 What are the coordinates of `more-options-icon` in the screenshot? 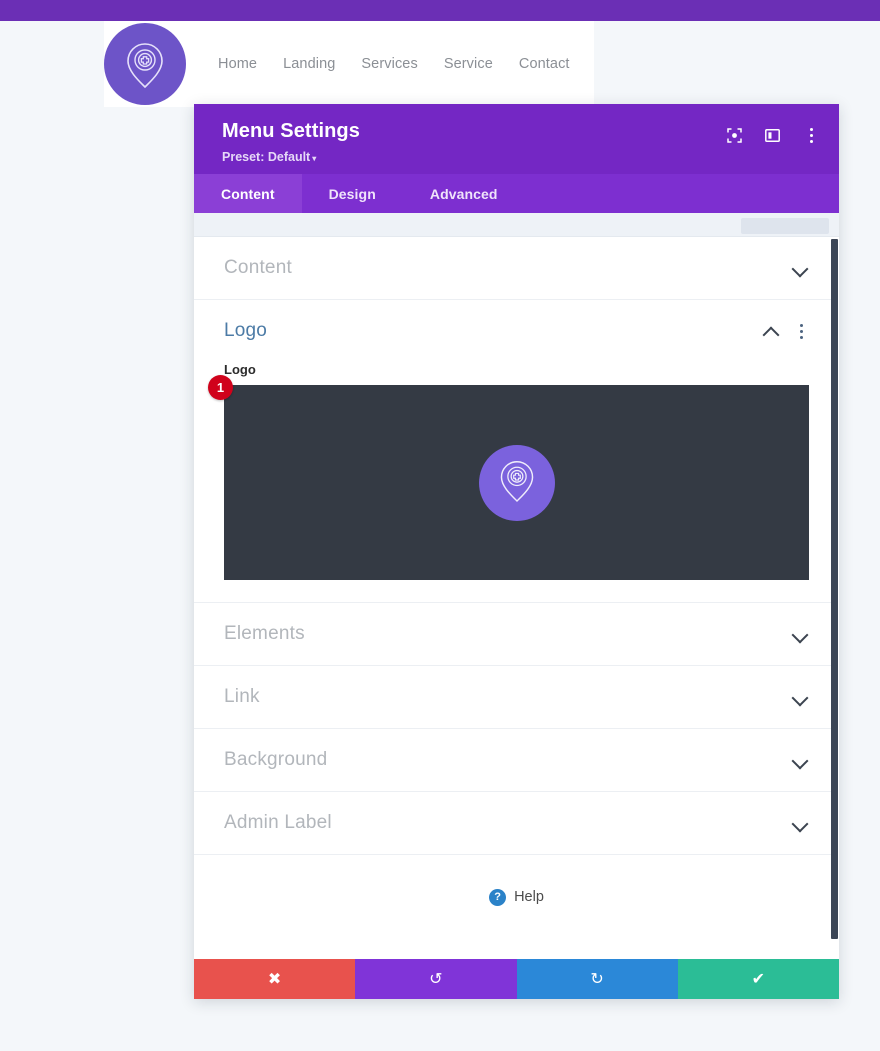 It's located at (811, 135).